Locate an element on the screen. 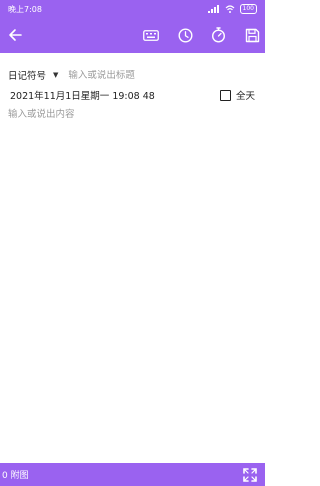 This screenshot has height=486, width=320. status-icons: 100 is located at coordinates (232, 9).